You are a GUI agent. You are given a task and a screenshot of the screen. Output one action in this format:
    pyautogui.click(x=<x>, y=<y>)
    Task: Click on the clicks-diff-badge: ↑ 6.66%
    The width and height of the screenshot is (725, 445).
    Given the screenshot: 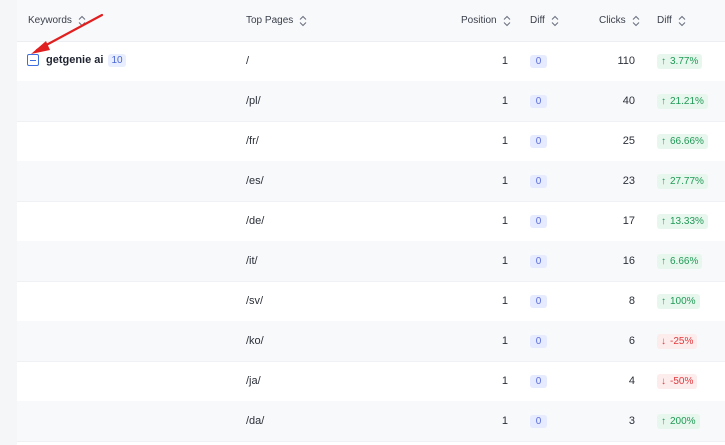 What is the action you would take?
    pyautogui.click(x=680, y=261)
    